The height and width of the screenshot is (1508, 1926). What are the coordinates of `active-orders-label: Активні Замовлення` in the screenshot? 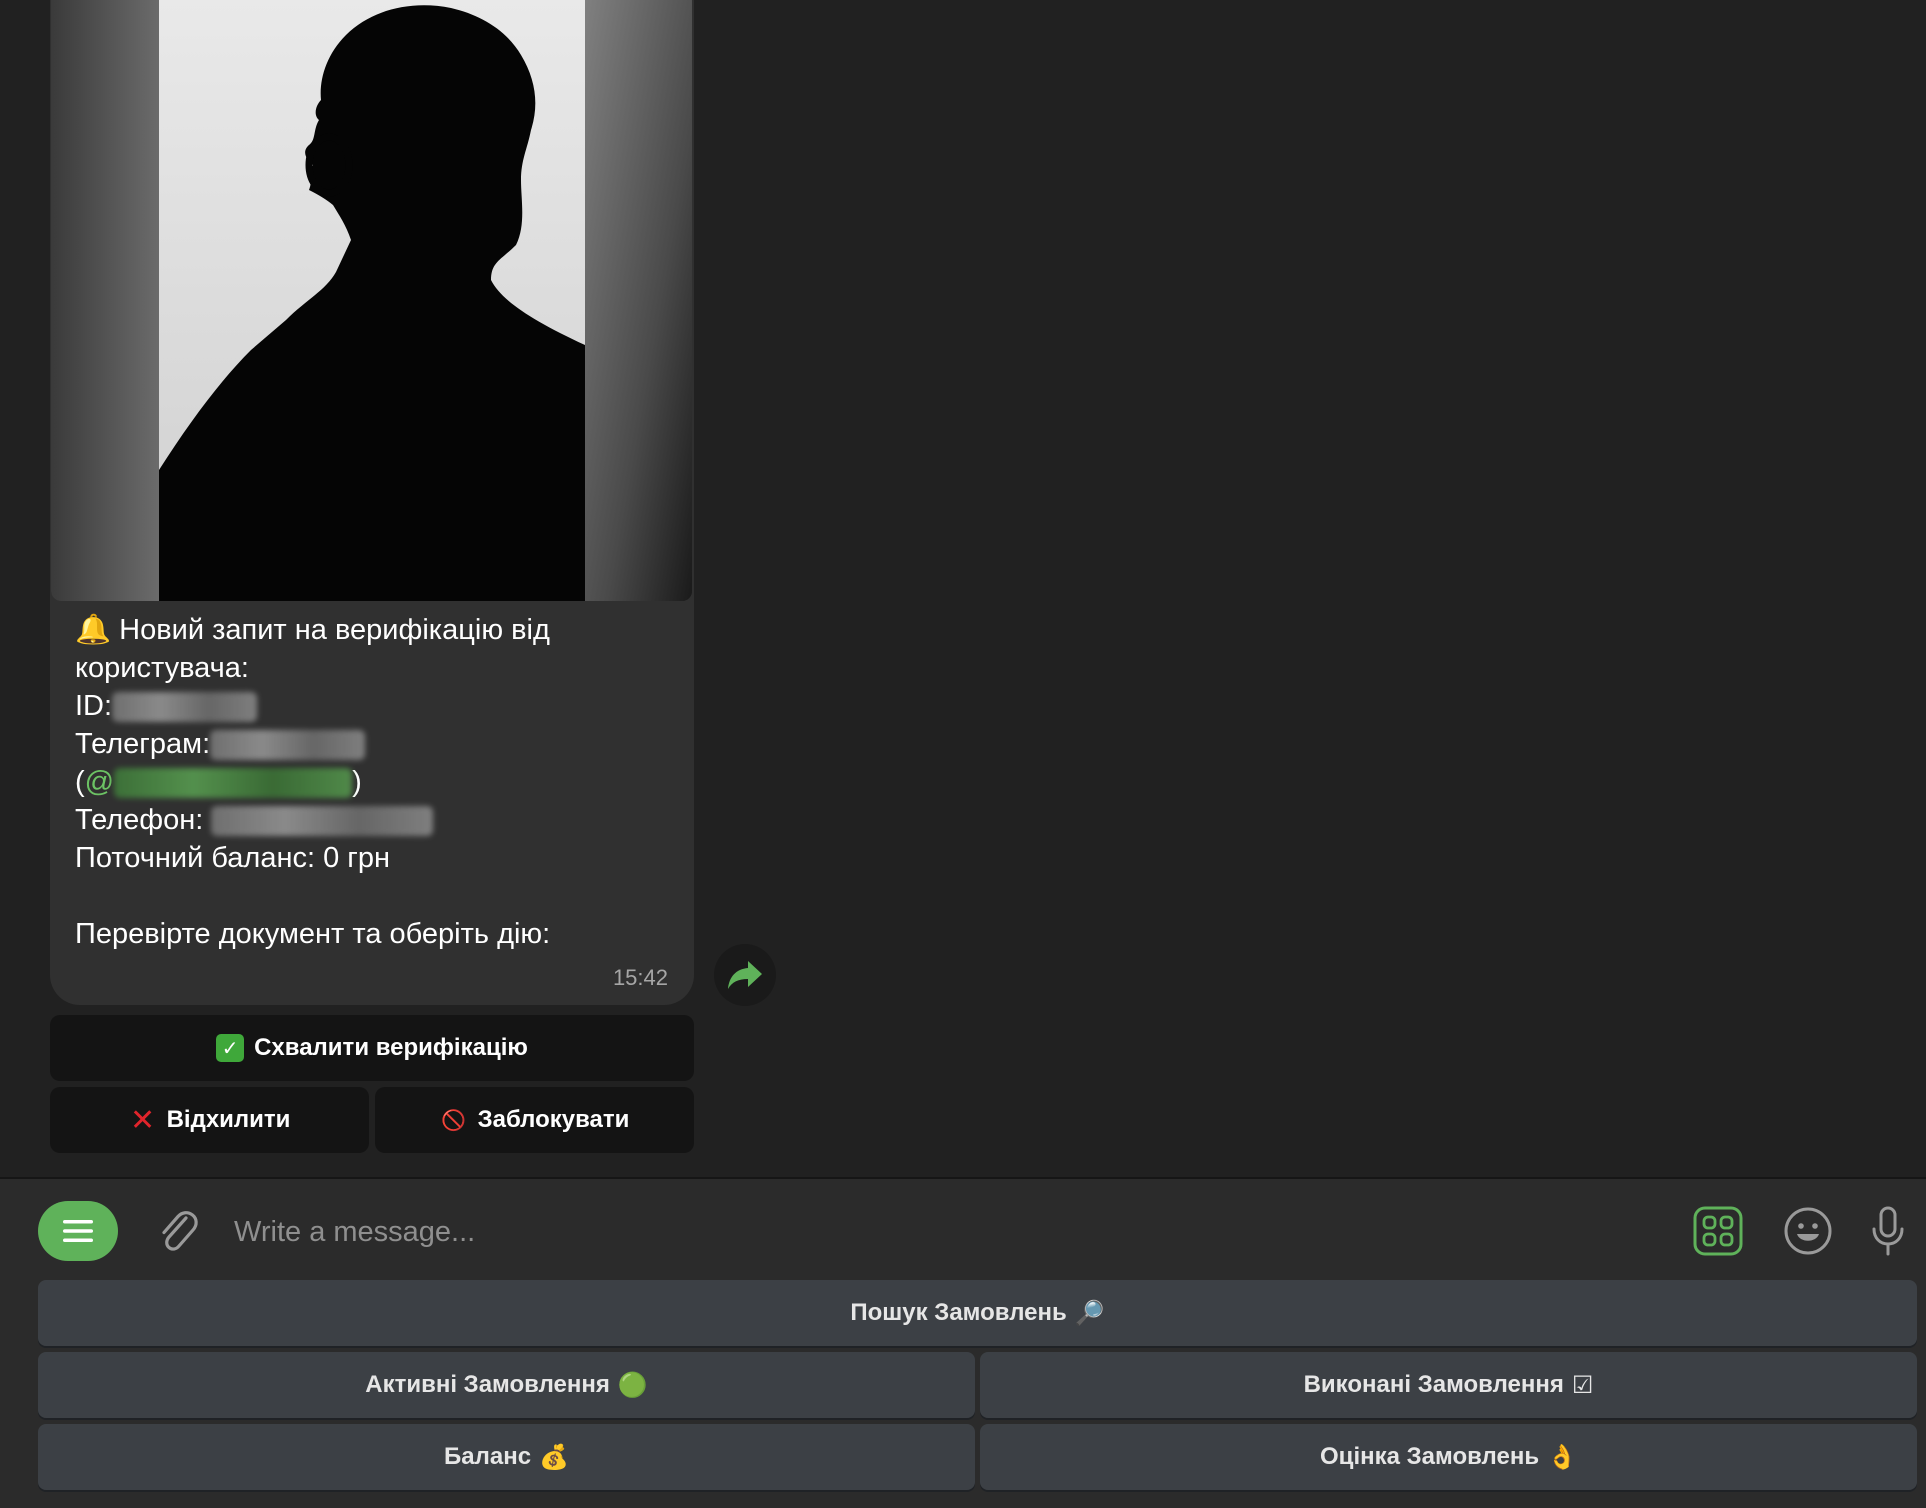 It's located at (487, 1384).